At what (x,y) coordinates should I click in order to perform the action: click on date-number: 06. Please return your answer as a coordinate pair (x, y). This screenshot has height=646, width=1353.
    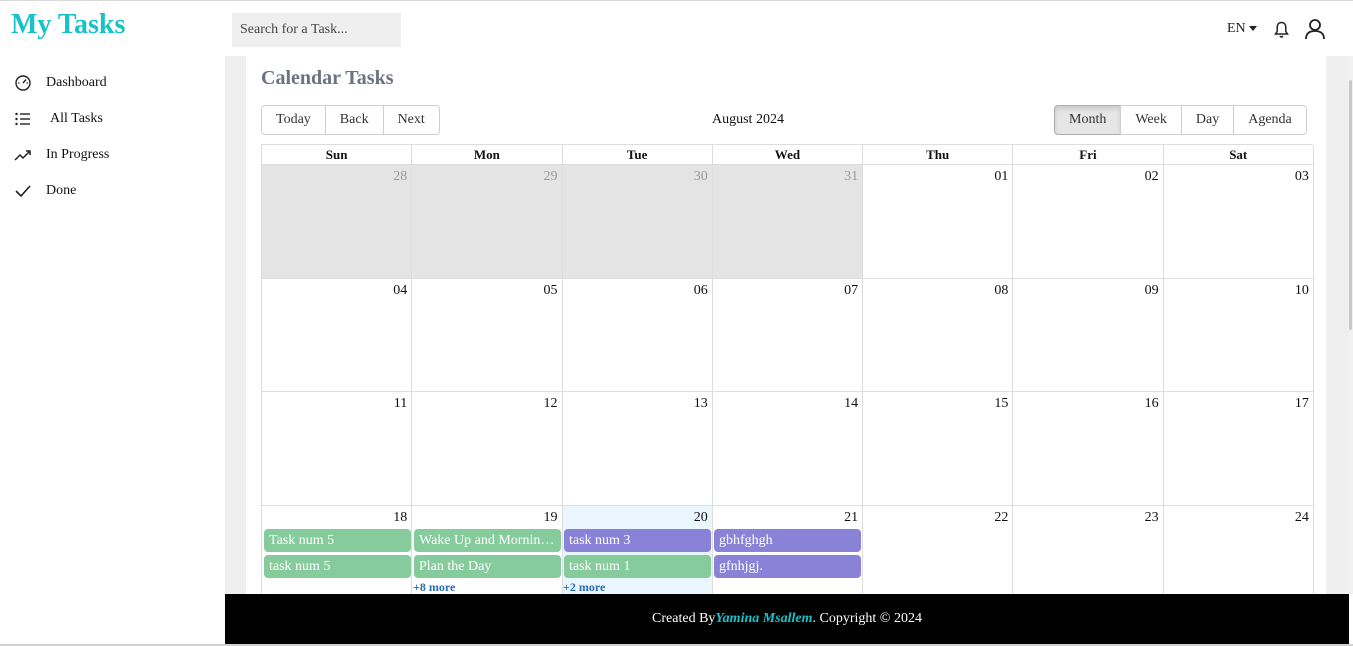
    Looking at the image, I should click on (701, 291).